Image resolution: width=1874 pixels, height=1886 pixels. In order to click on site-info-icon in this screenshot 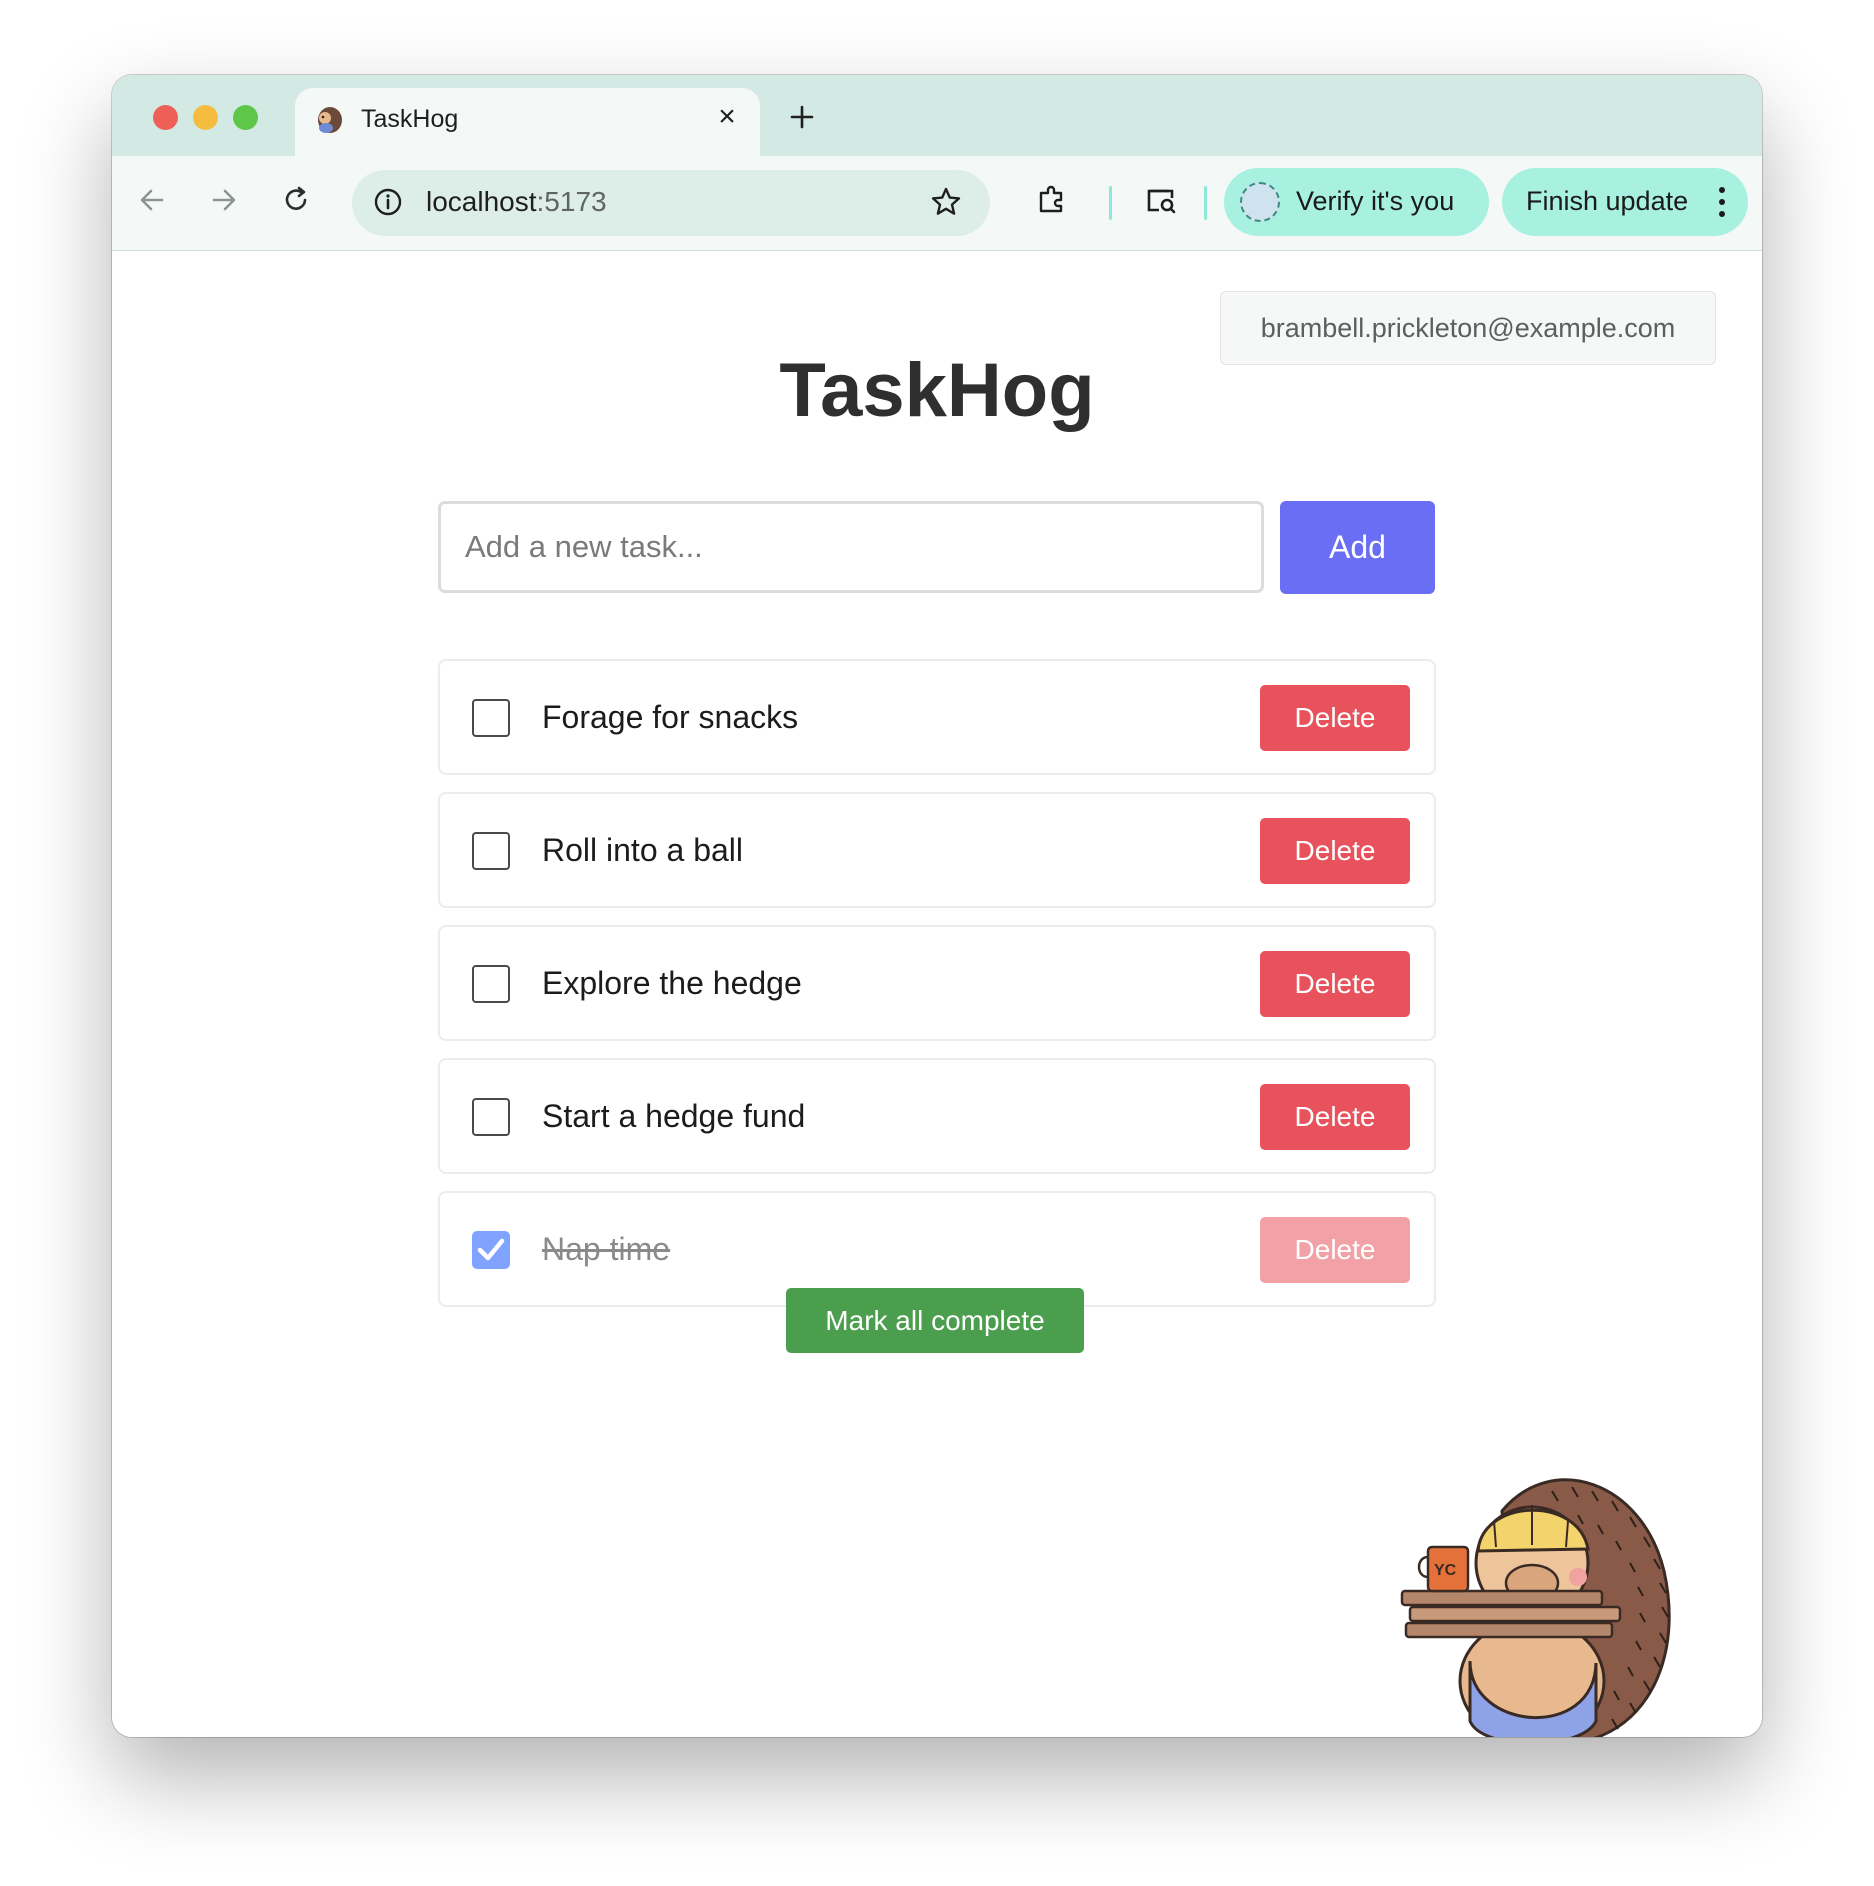, I will do `click(388, 202)`.